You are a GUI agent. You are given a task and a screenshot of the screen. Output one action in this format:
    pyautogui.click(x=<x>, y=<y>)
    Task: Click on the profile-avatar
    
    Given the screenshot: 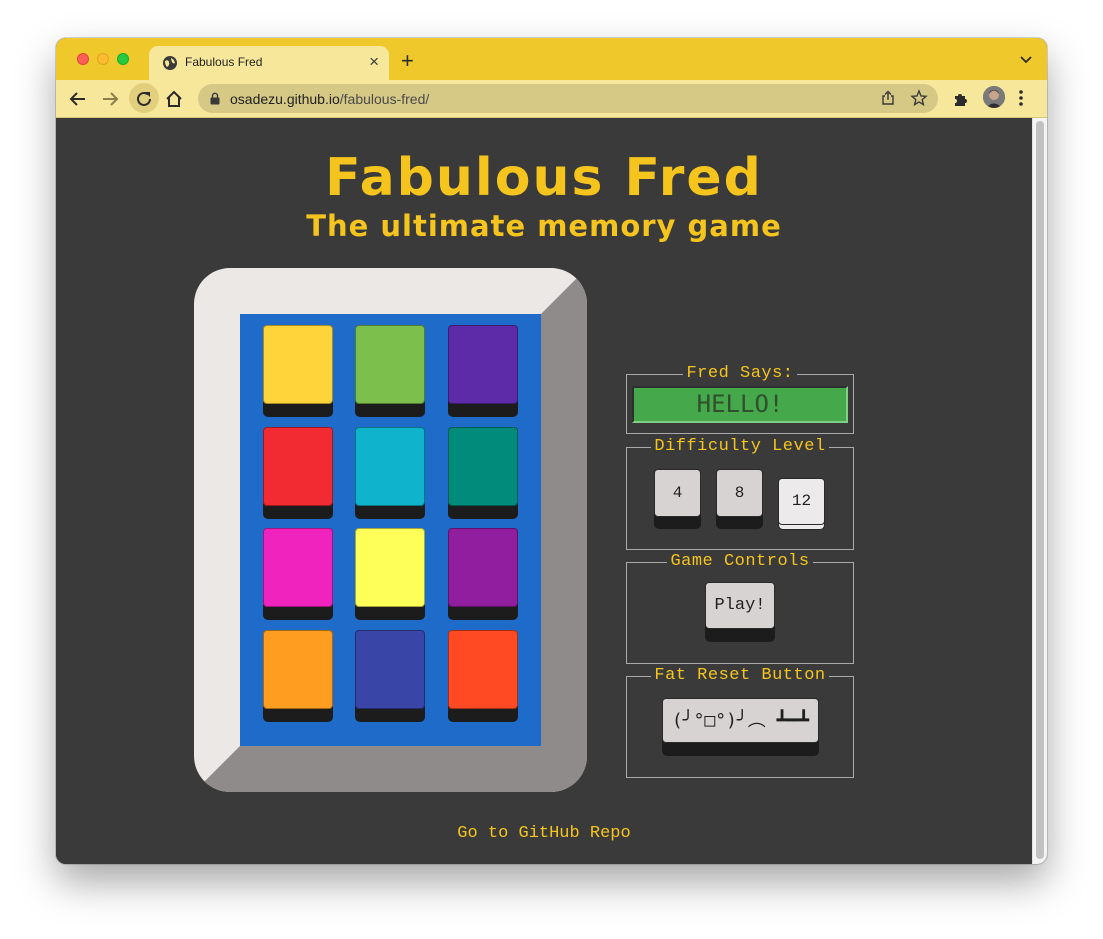 What is the action you would take?
    pyautogui.click(x=994, y=97)
    